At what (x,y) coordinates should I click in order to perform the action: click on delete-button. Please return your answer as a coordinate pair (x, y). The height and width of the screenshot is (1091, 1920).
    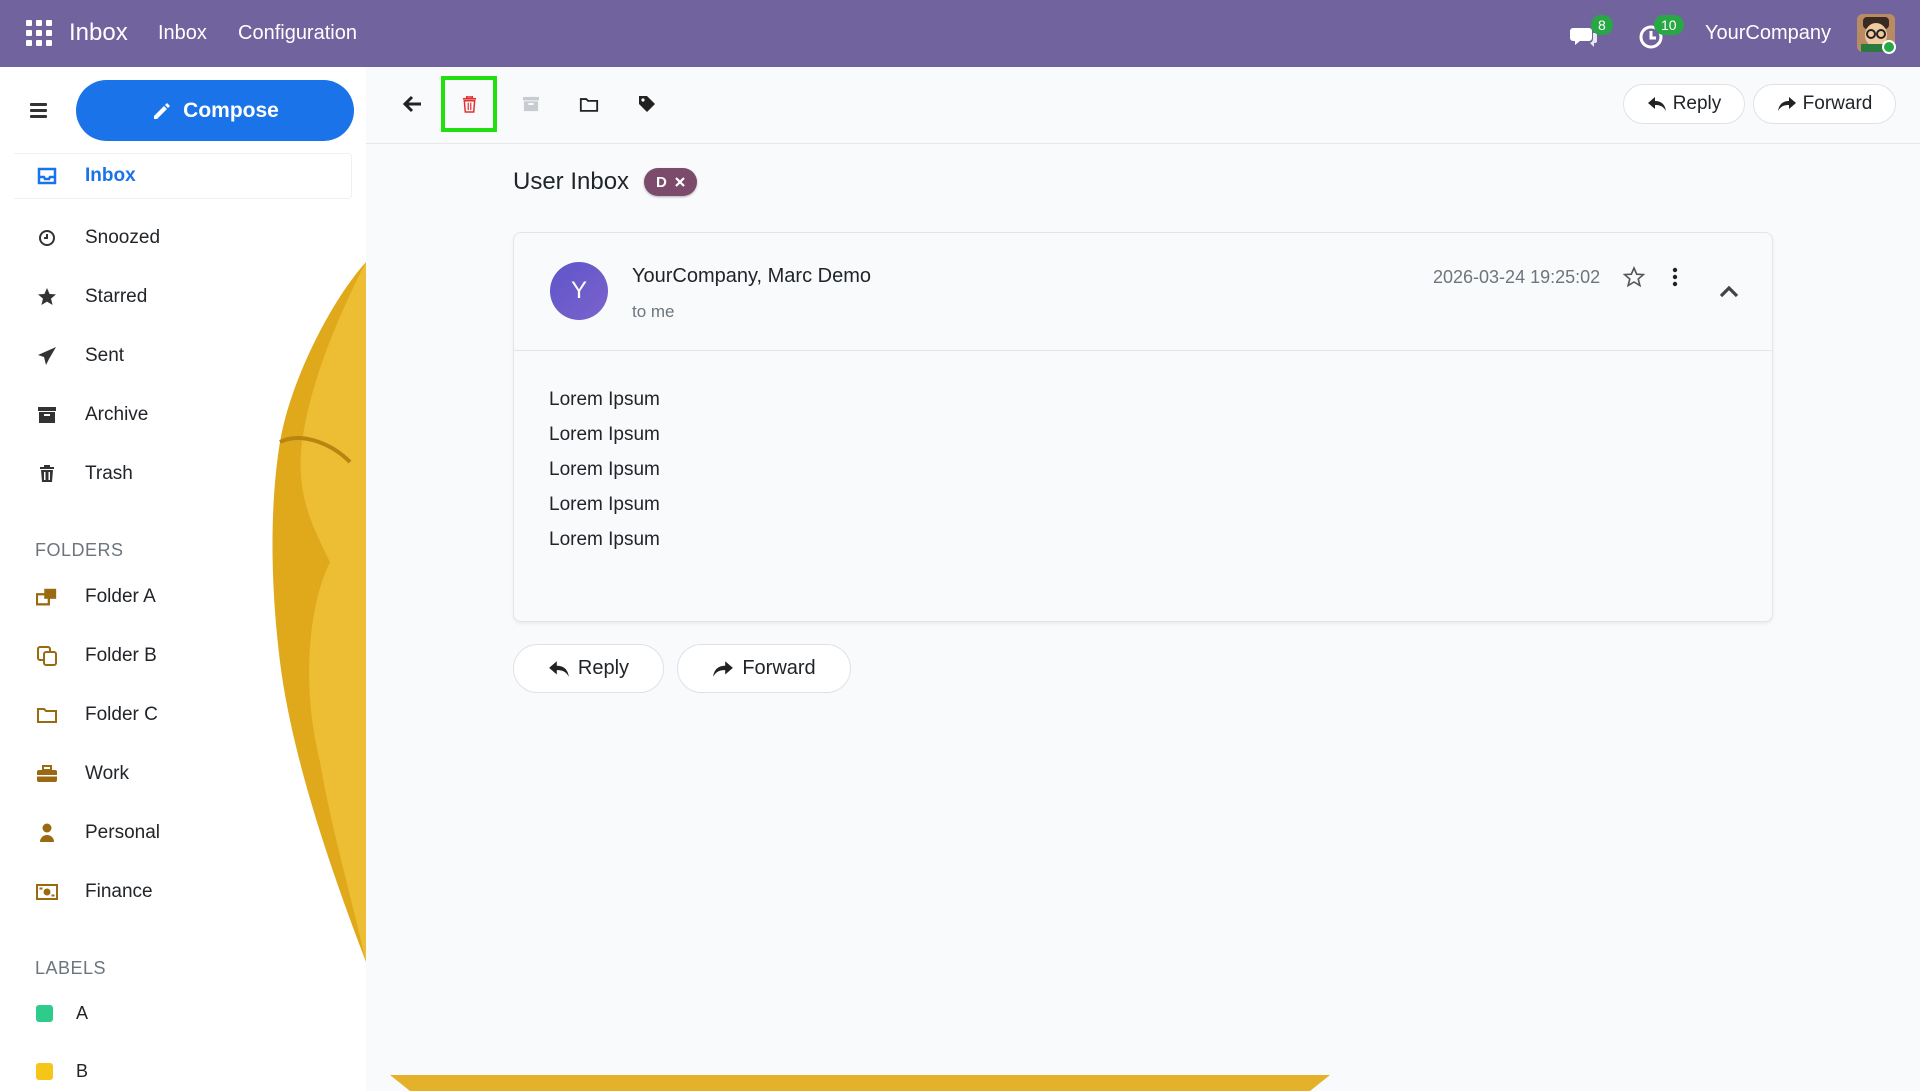
    Looking at the image, I should click on (469, 104).